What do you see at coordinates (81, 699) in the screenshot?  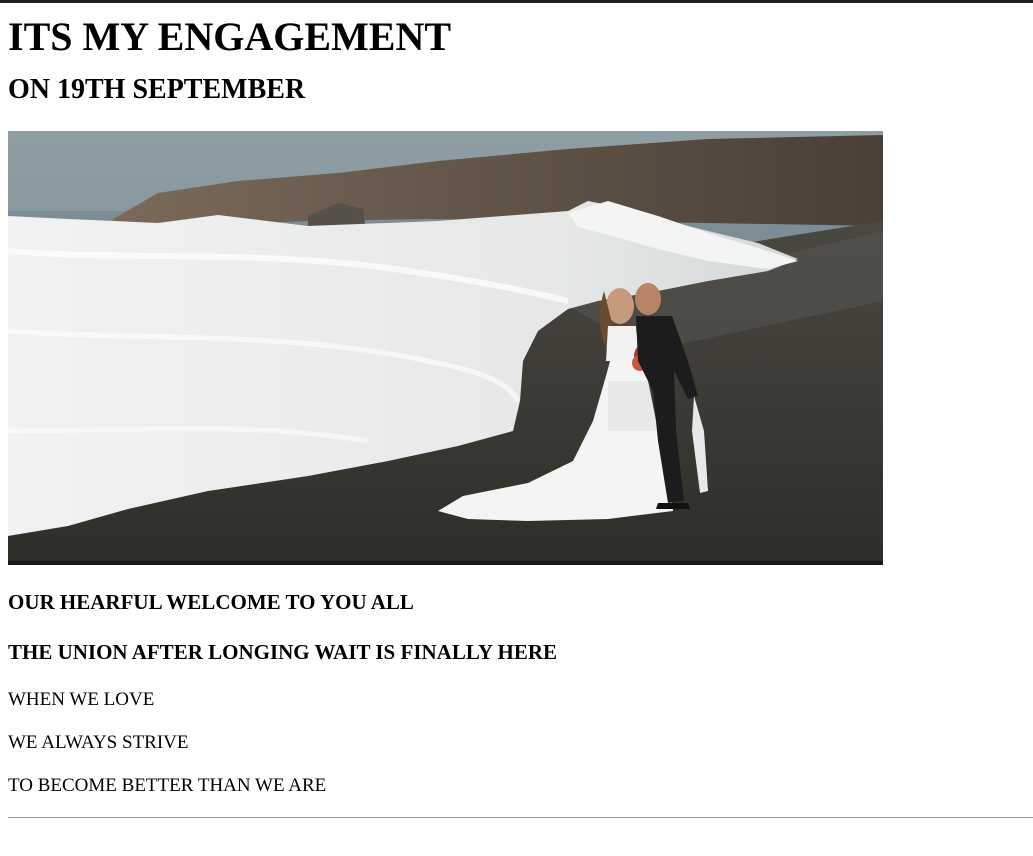 I see `poem-line-1: WHEN WE LOVE` at bounding box center [81, 699].